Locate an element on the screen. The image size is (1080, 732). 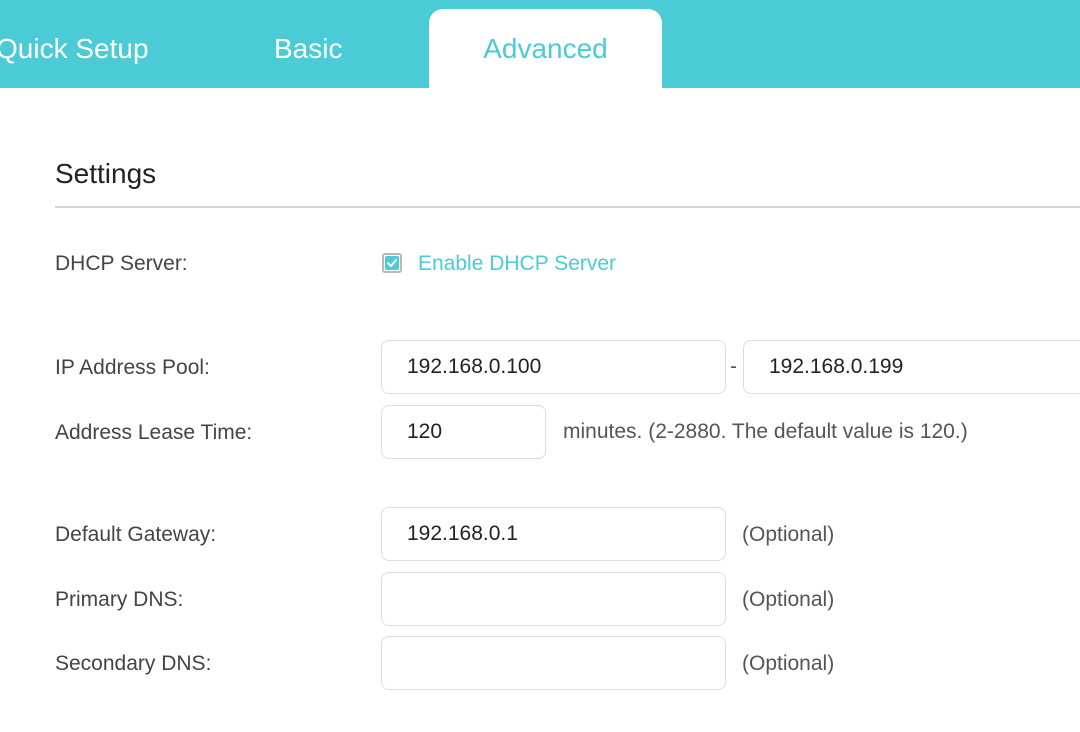
secondary-dns-hint: (Optional) is located at coordinates (788, 663).